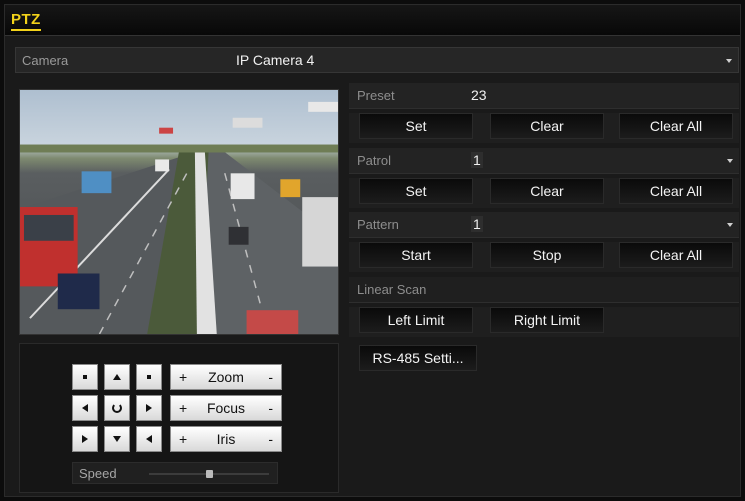 This screenshot has height=501, width=745. I want to click on arrow-up-left-icon, so click(85, 377).